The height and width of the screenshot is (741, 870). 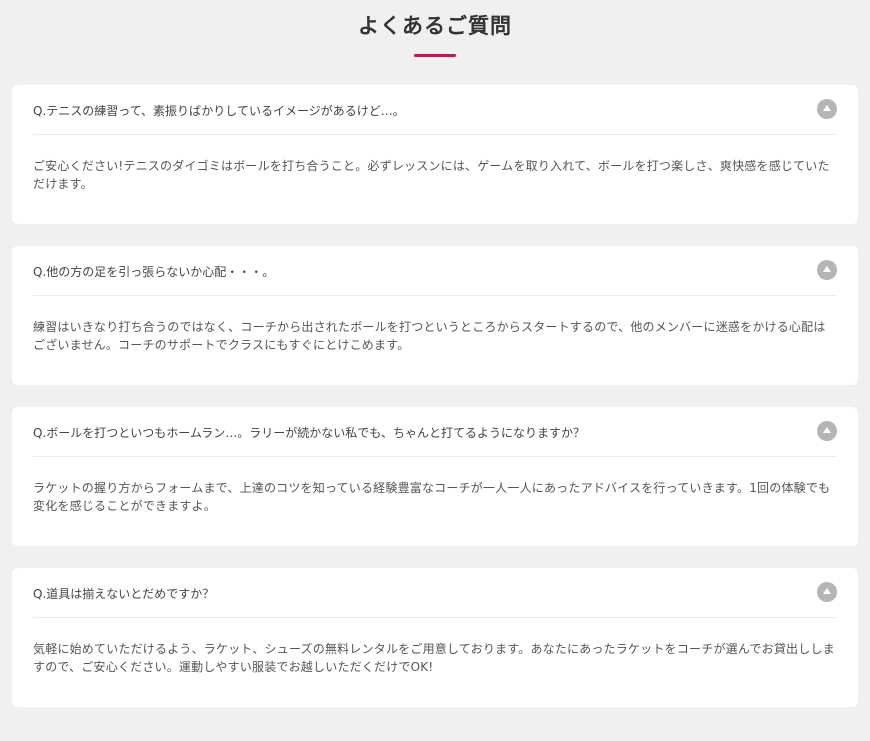 What do you see at coordinates (435, 26) in the screenshot?
I see `section-title: よくあるご質問` at bounding box center [435, 26].